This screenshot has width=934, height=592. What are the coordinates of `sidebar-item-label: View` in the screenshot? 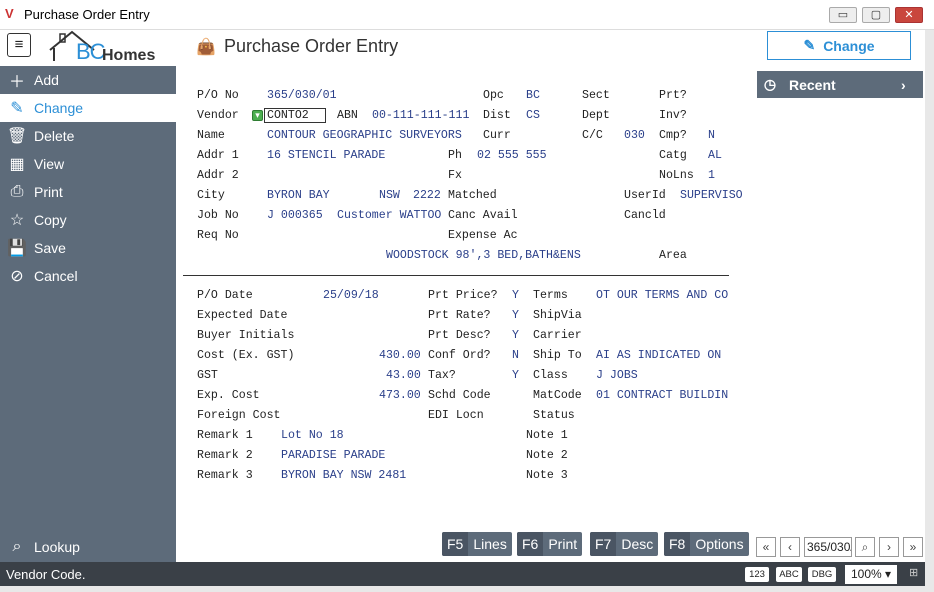 It's located at (49, 164).